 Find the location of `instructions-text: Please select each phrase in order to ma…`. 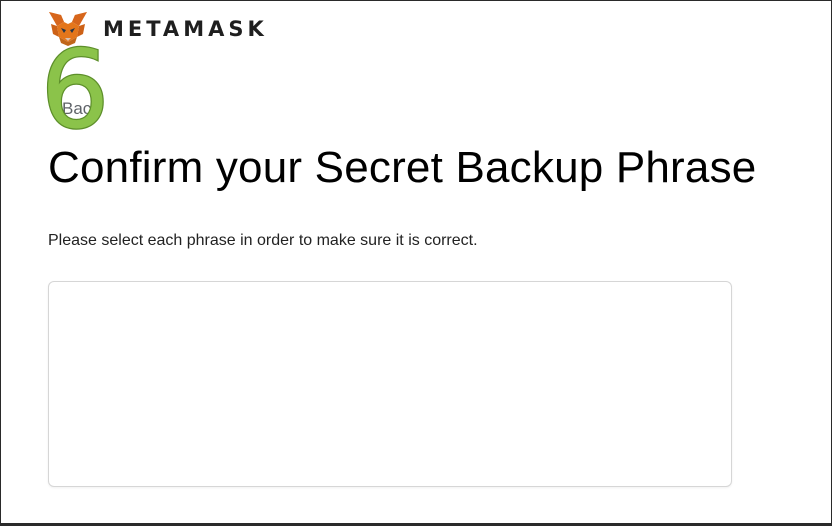

instructions-text: Please select each phrase in order to ma… is located at coordinates (263, 240).